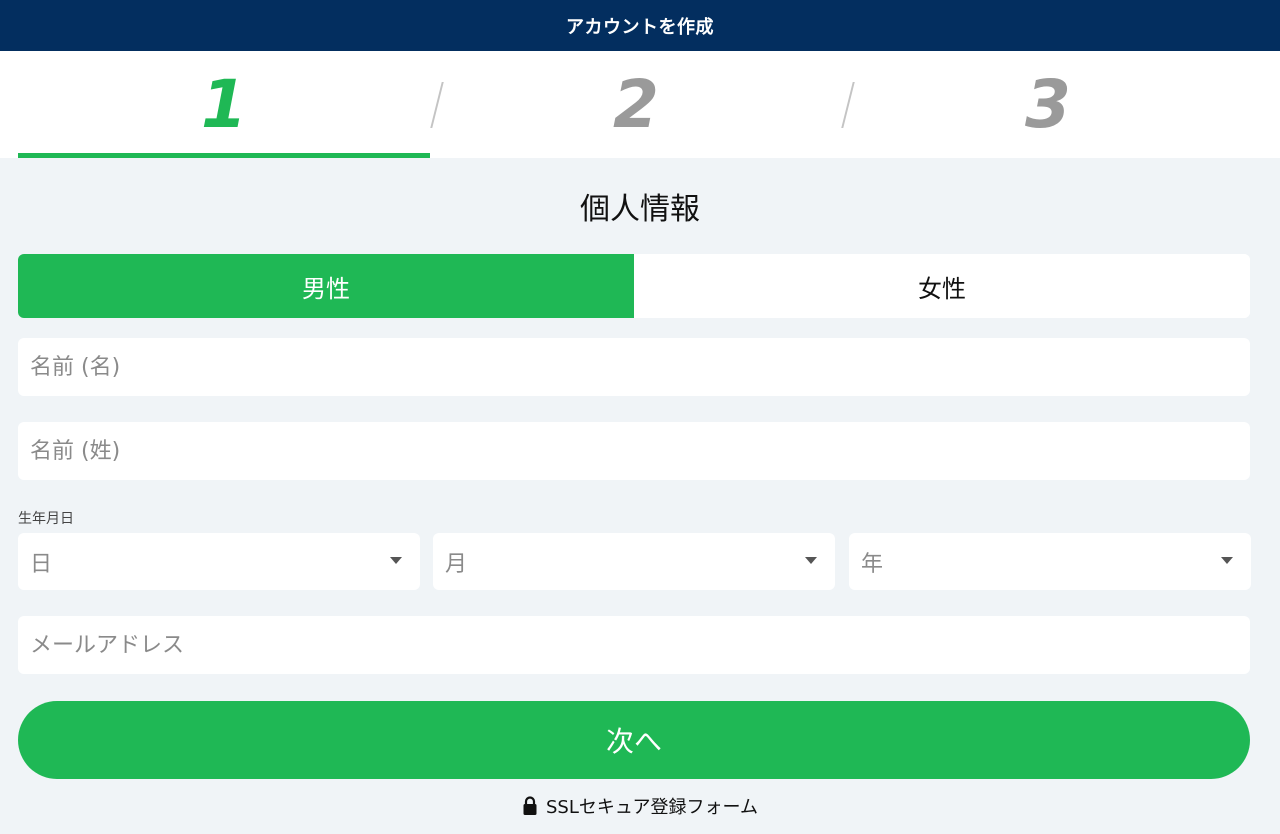  Describe the element at coordinates (530, 805) in the screenshot. I see `lock-icon` at that location.